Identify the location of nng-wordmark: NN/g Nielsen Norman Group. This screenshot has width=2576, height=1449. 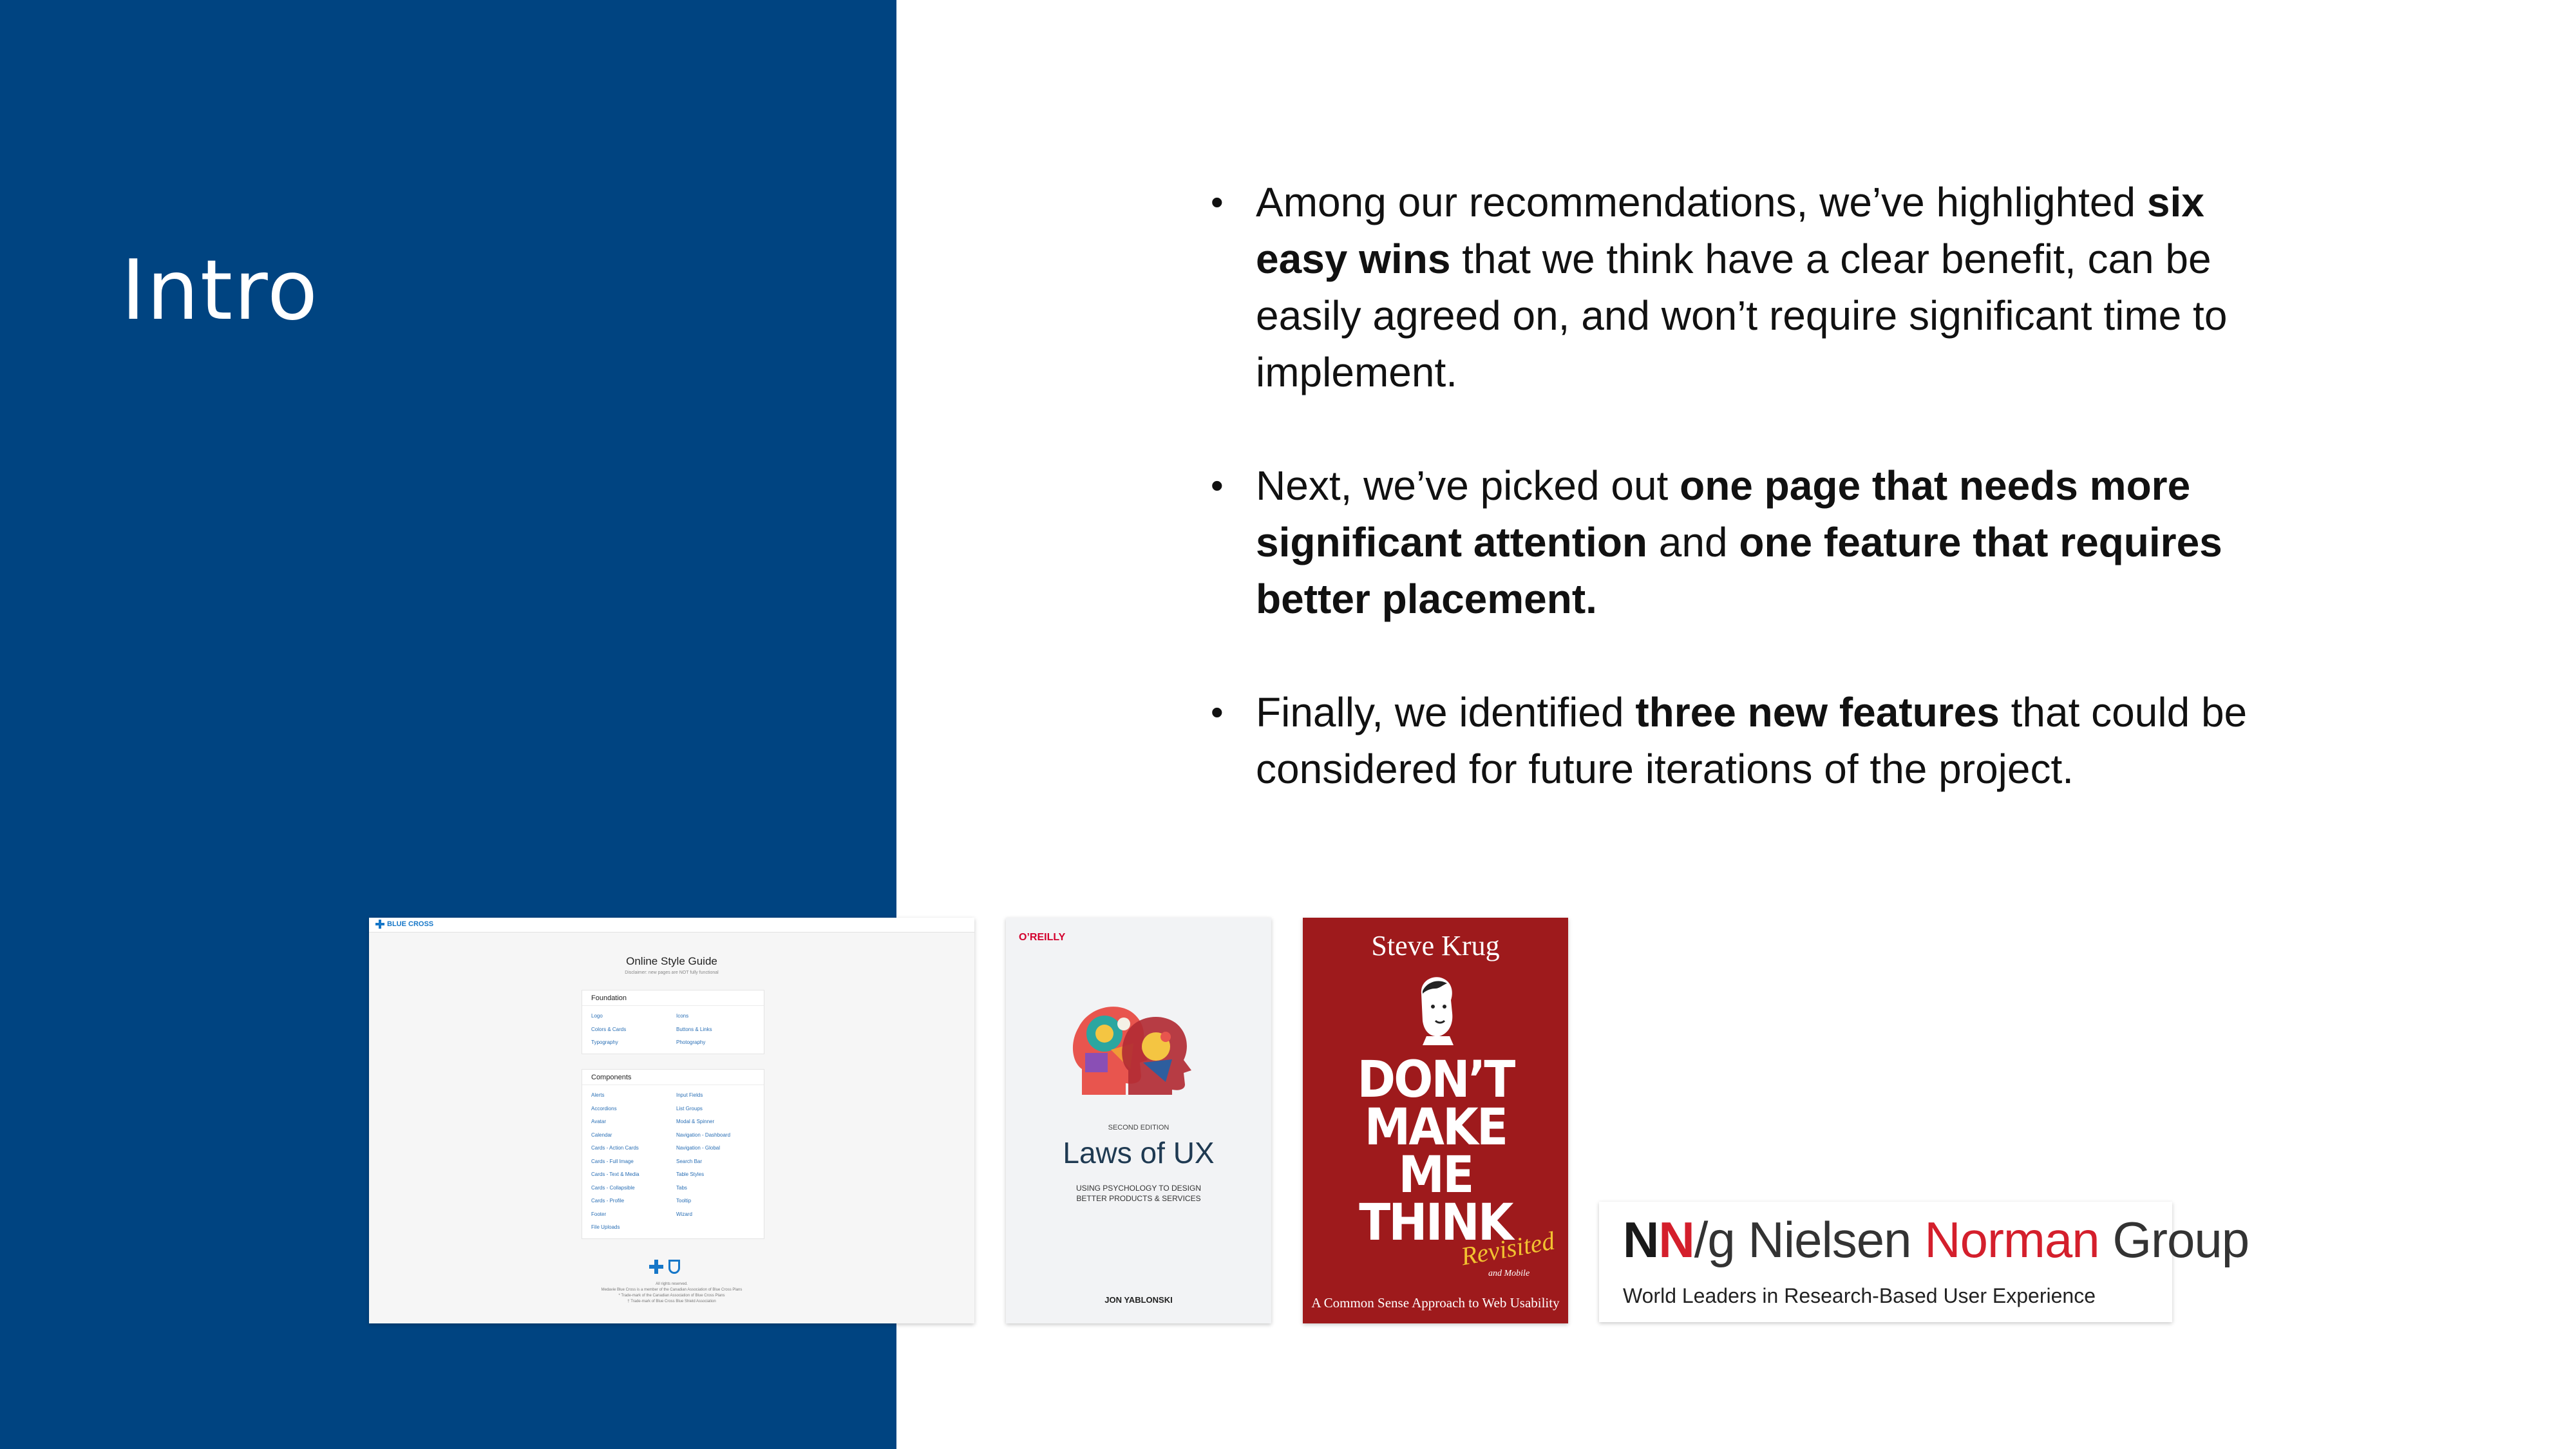
(1936, 1240).